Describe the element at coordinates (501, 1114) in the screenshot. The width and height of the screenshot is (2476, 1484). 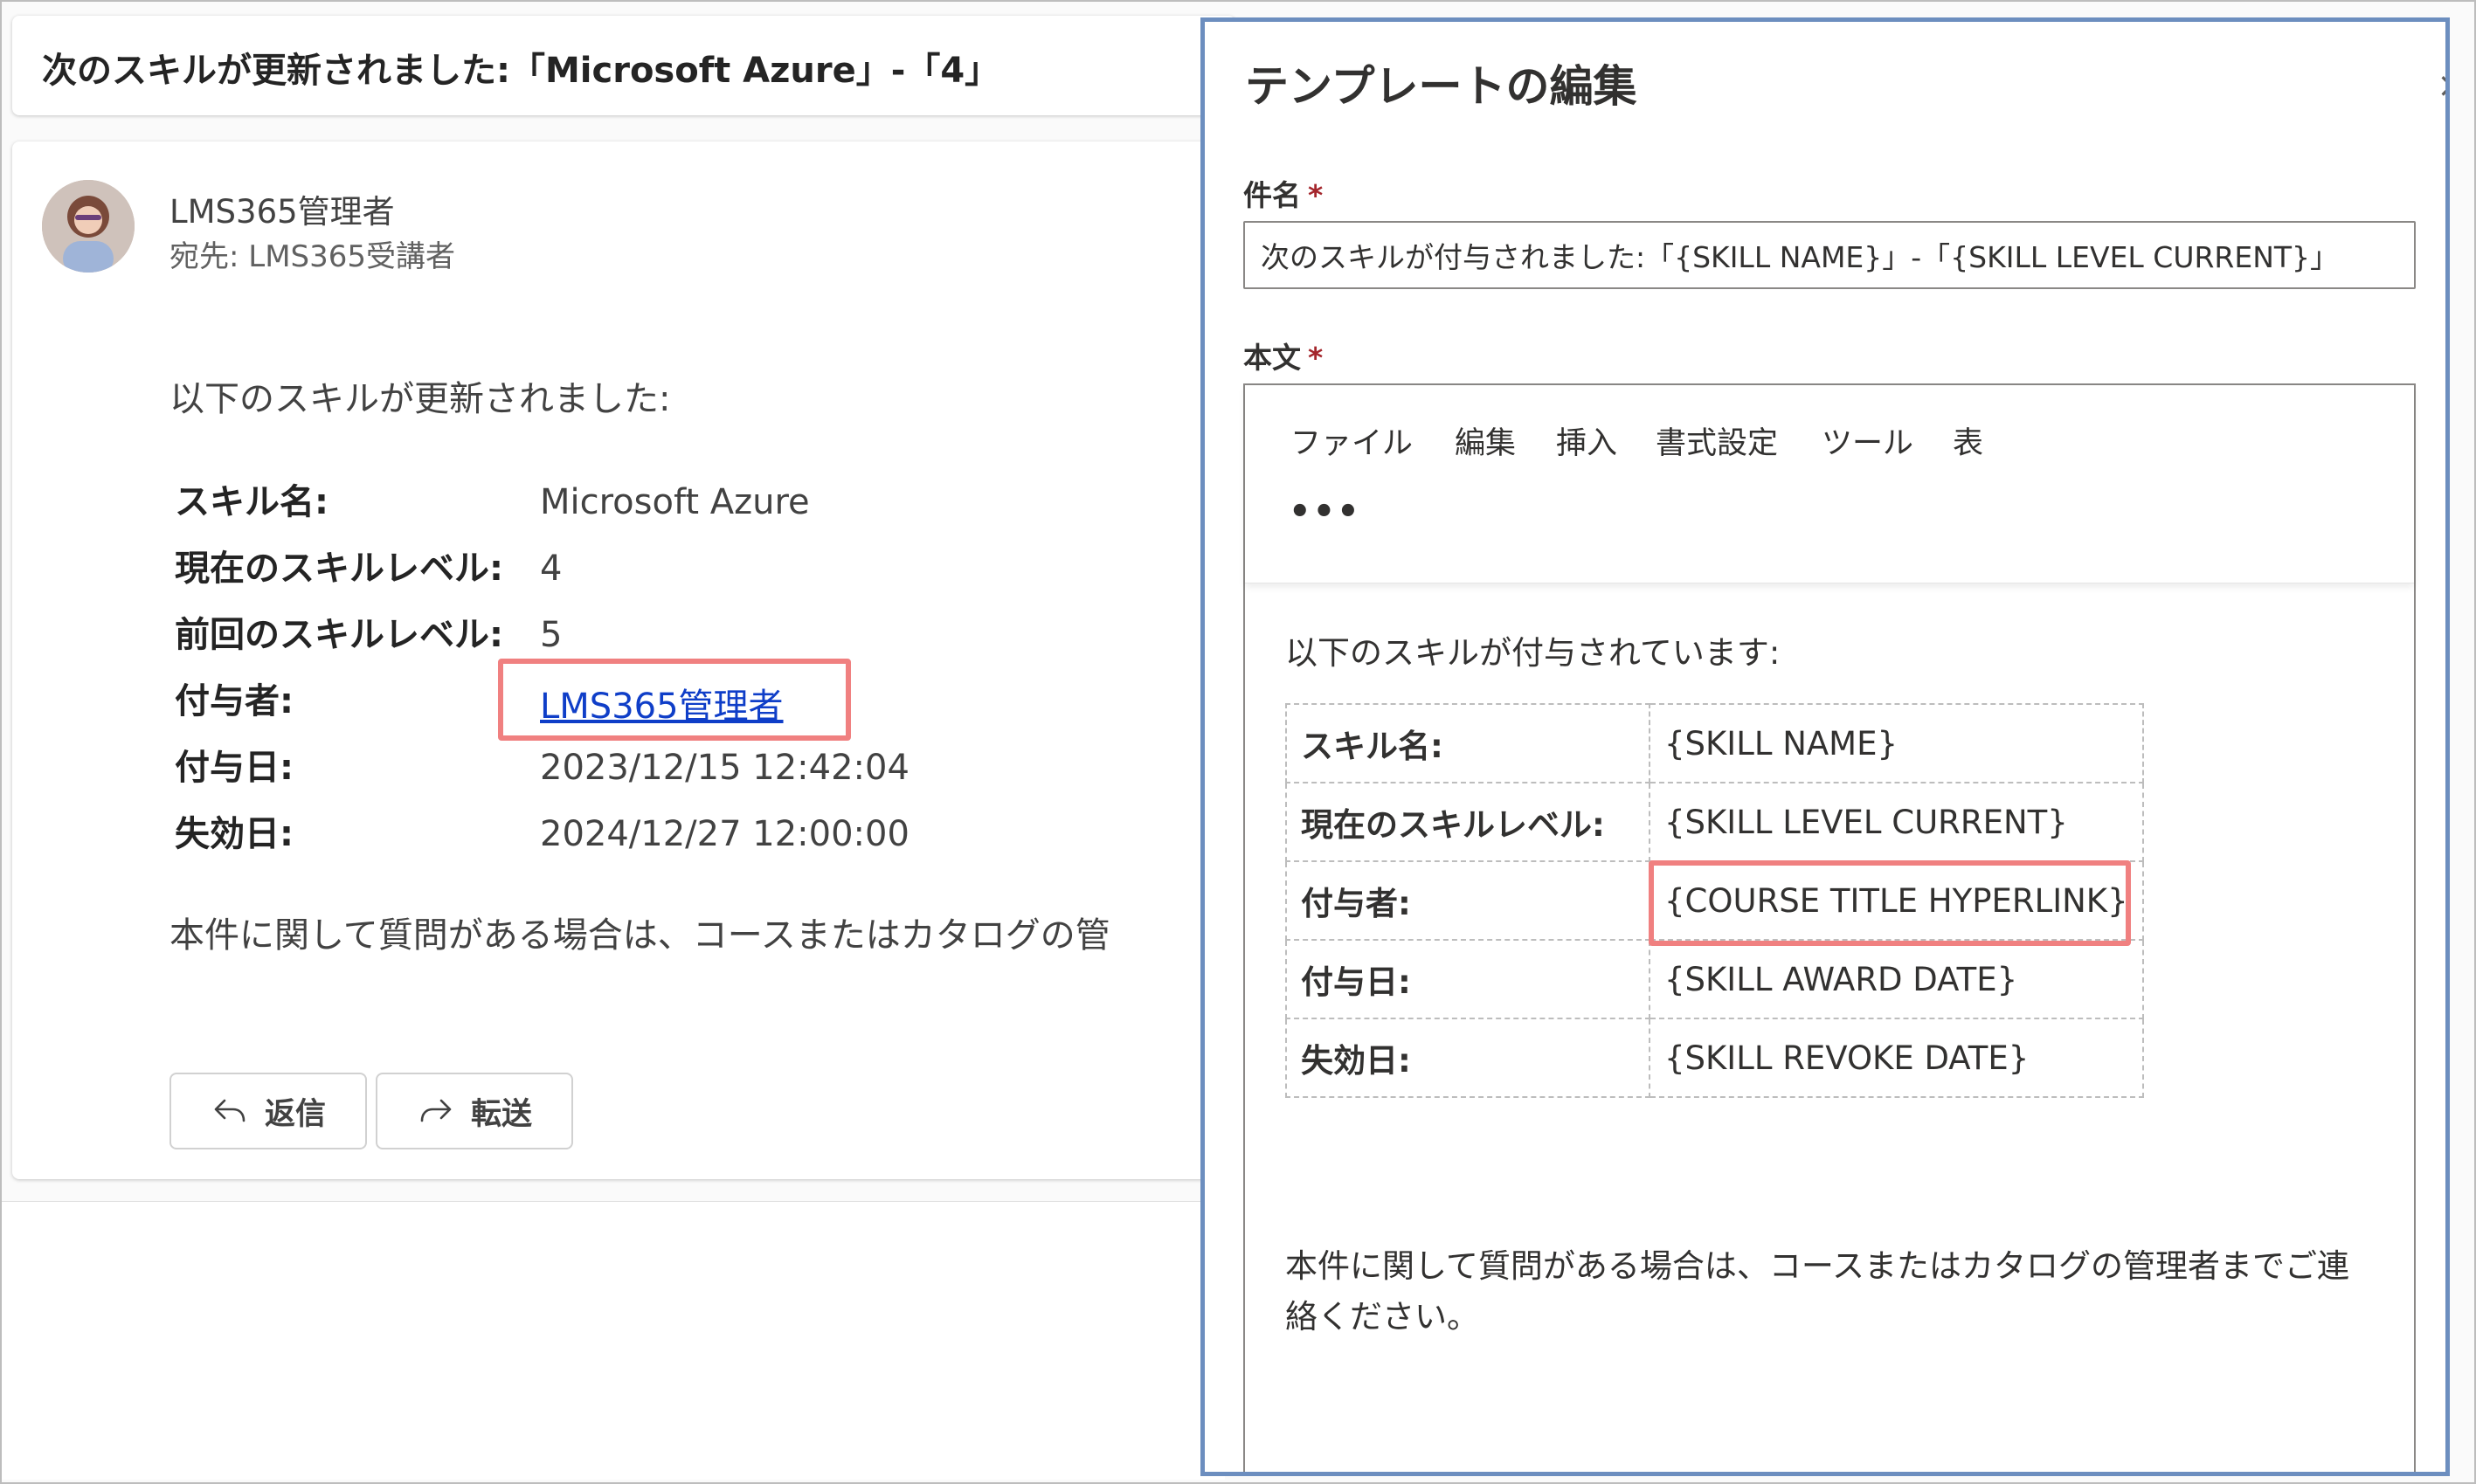
I see `forward-label: 転送` at that location.